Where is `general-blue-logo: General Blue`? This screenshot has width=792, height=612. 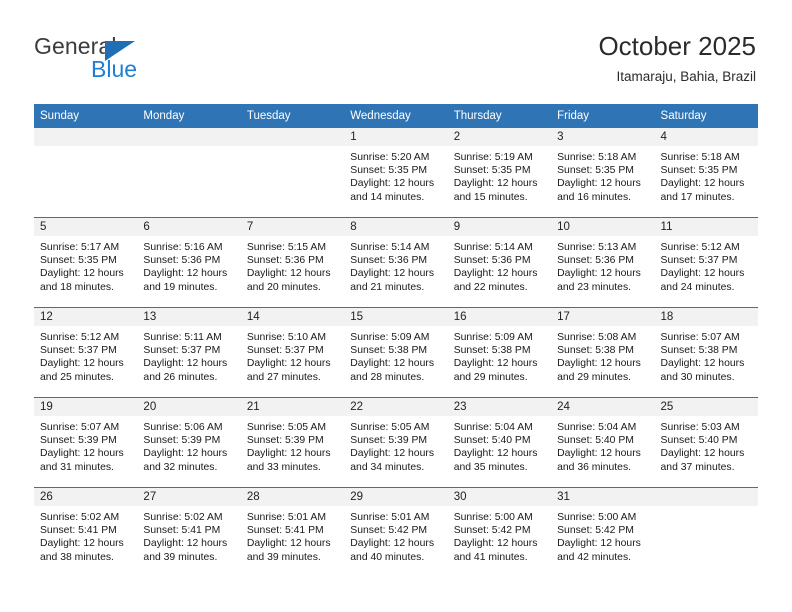
general-blue-logo: General Blue is located at coordinates (109, 60).